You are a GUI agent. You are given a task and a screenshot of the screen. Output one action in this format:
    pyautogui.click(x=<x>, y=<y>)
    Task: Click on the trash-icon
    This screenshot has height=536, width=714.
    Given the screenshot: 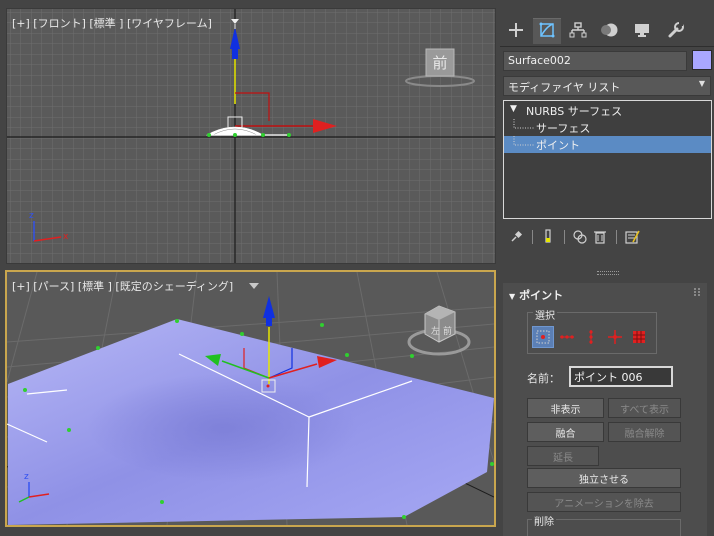 What is the action you would take?
    pyautogui.click(x=600, y=237)
    